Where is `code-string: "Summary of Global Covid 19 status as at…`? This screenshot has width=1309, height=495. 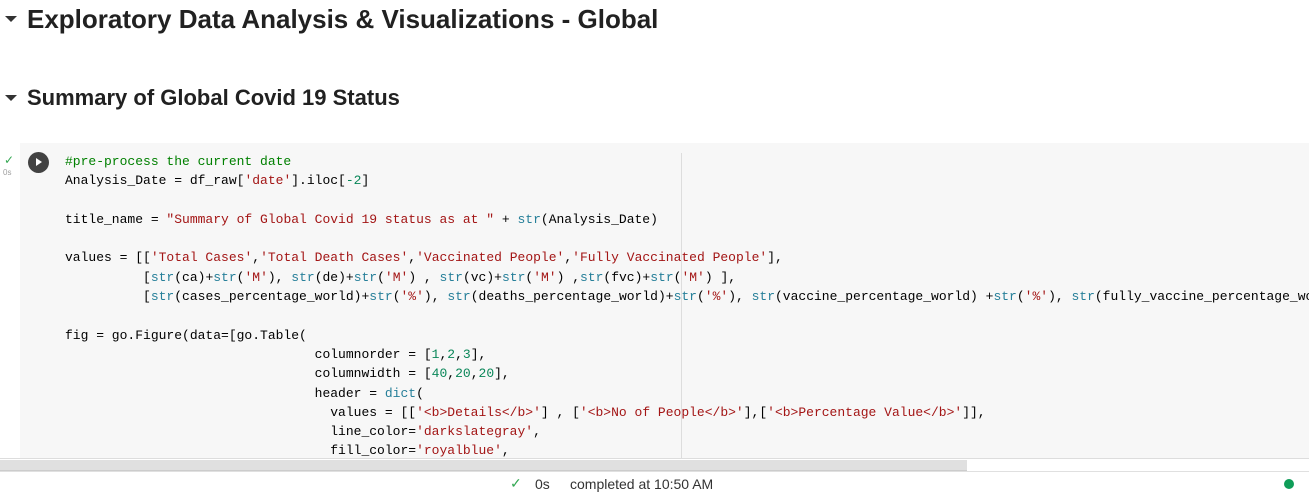 code-string: "Summary of Global Covid 19 status as at… is located at coordinates (330, 219).